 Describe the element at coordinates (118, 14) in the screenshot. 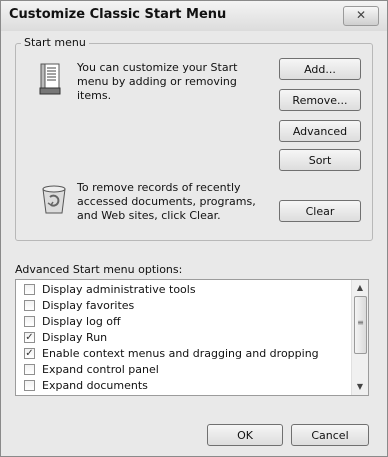

I see `dialog-title: Customize Classic Start Menu` at that location.